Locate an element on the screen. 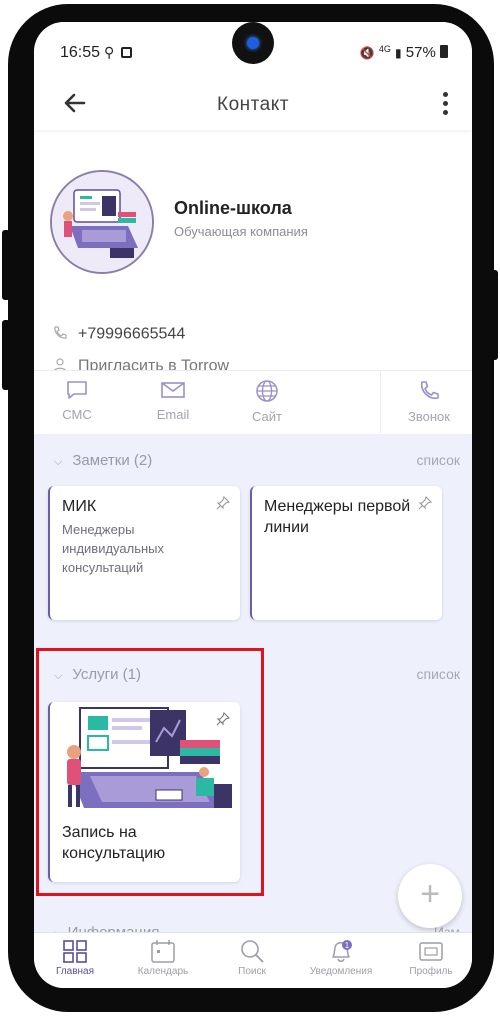 The width and height of the screenshot is (500, 1016). status-left-icons: ⚲ is located at coordinates (118, 52).